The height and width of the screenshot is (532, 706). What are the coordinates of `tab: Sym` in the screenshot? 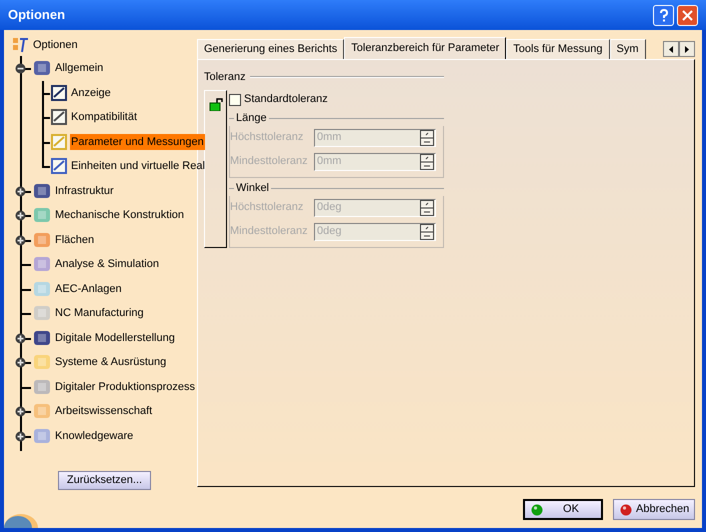 It's located at (628, 49).